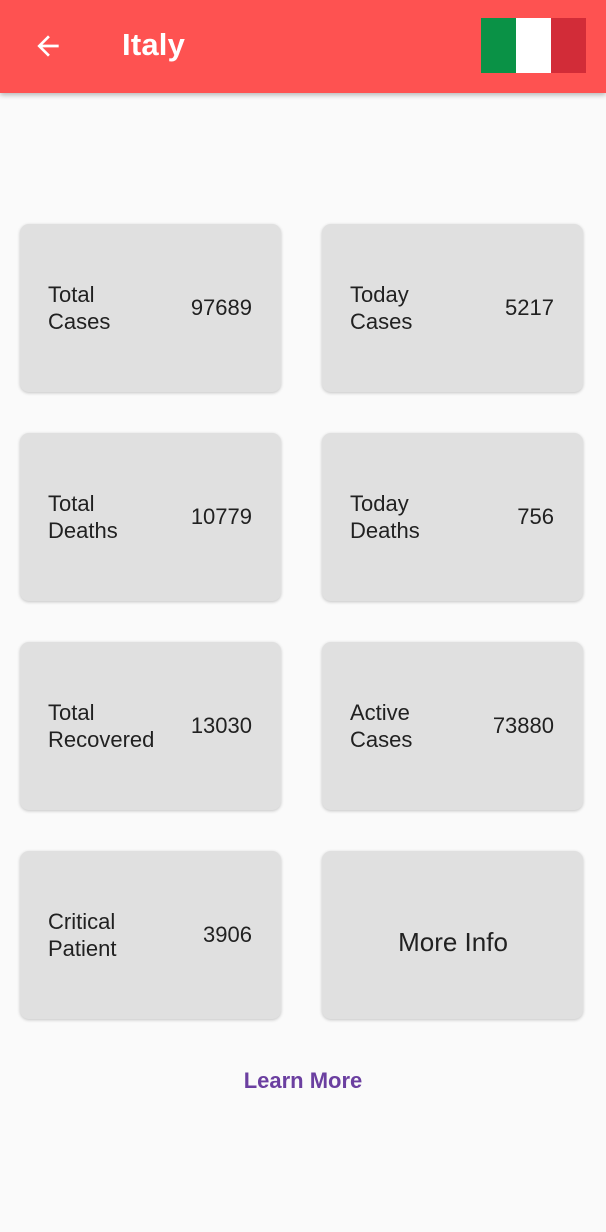  I want to click on arrow-left-icon, so click(48, 46).